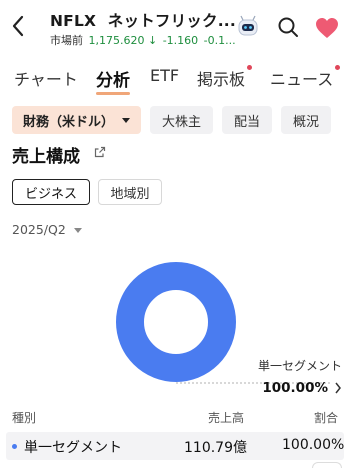 The width and height of the screenshot is (350, 468). Describe the element at coordinates (288, 27) in the screenshot. I see `search-icon` at that location.